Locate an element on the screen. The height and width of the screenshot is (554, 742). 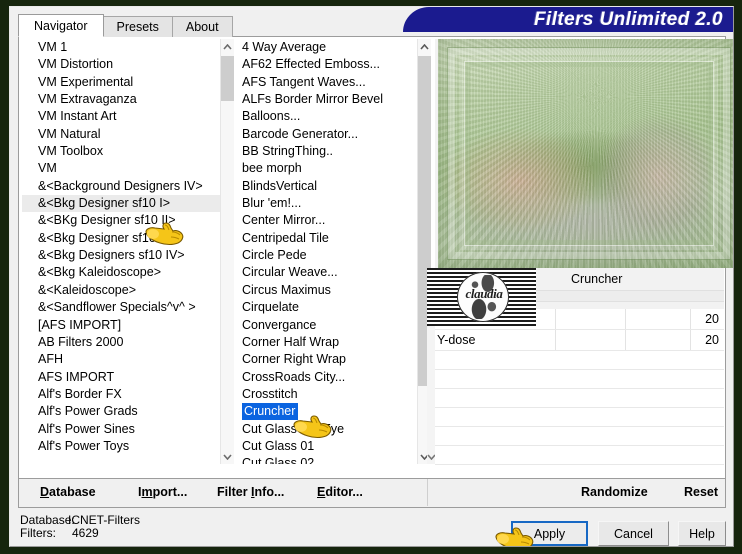
status-filters-label: Filters: is located at coordinates (38, 533).